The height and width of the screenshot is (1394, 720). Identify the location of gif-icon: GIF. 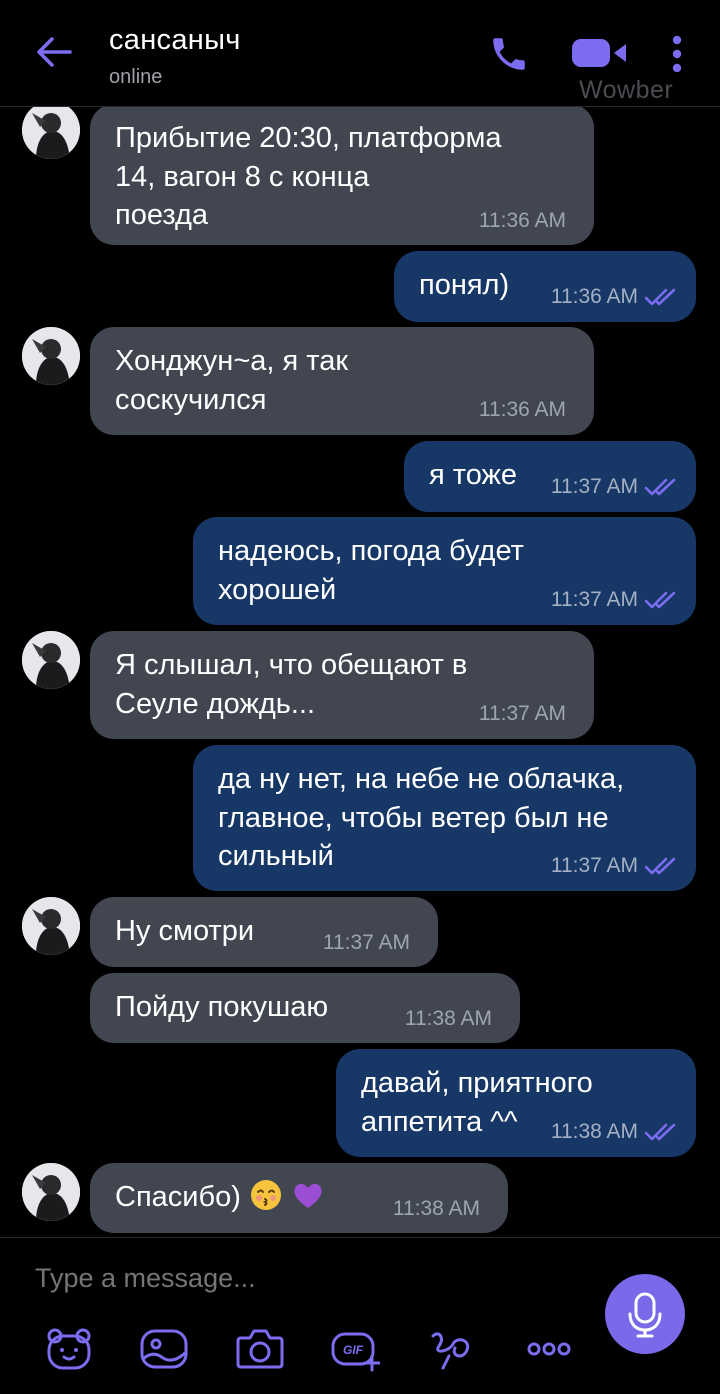
(355, 1349).